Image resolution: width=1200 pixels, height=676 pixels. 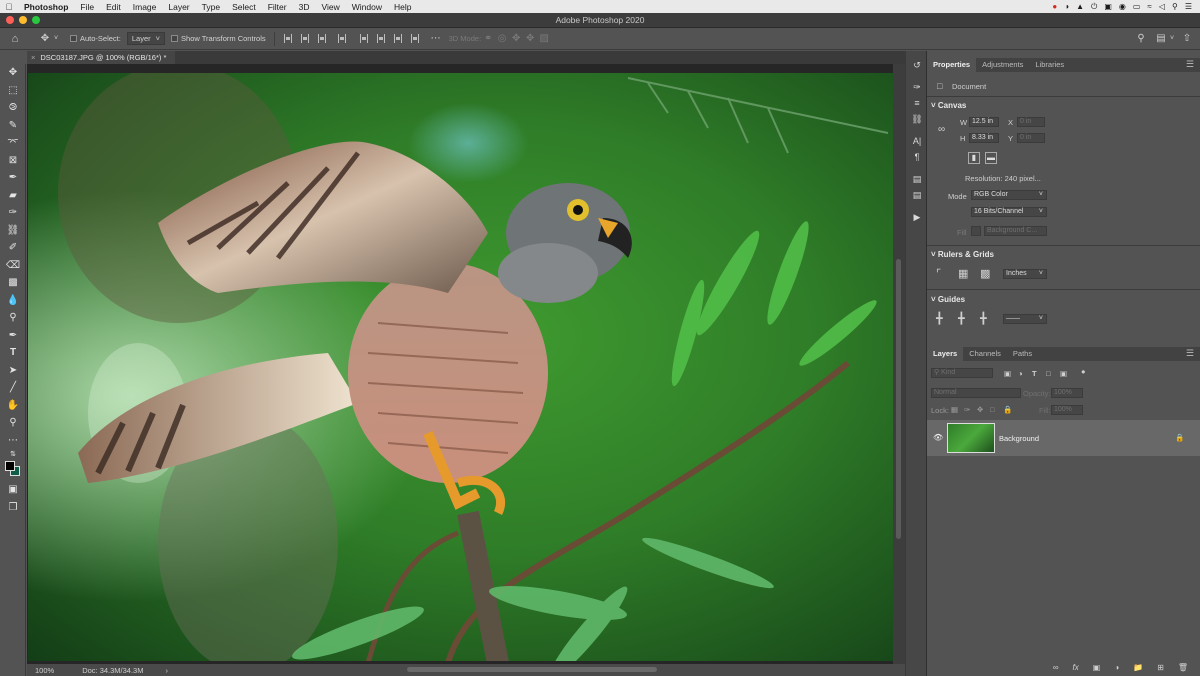 I want to click on lock-transparent-icon: ▦, so click(x=954, y=409).